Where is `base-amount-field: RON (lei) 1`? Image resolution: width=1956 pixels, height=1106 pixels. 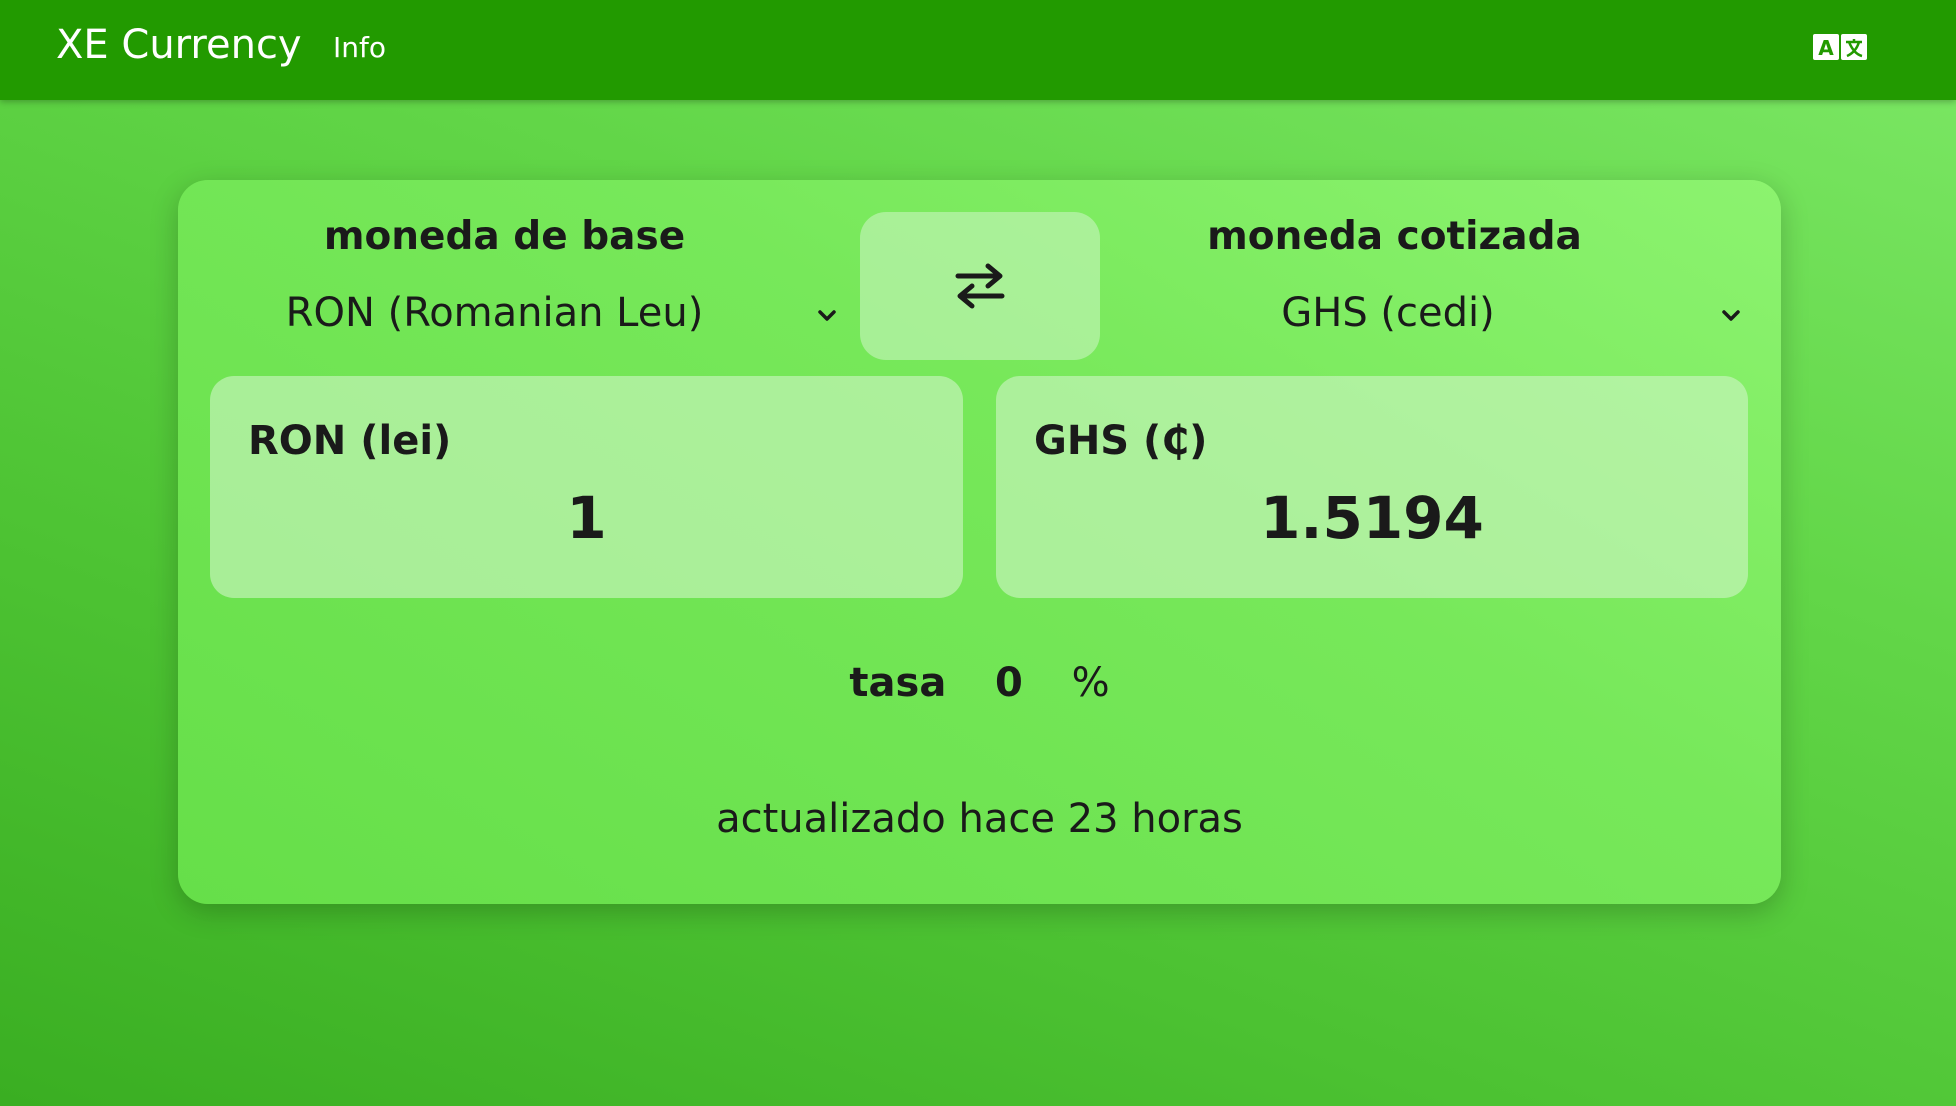
base-amount-field: RON (lei) 1 is located at coordinates (586, 487).